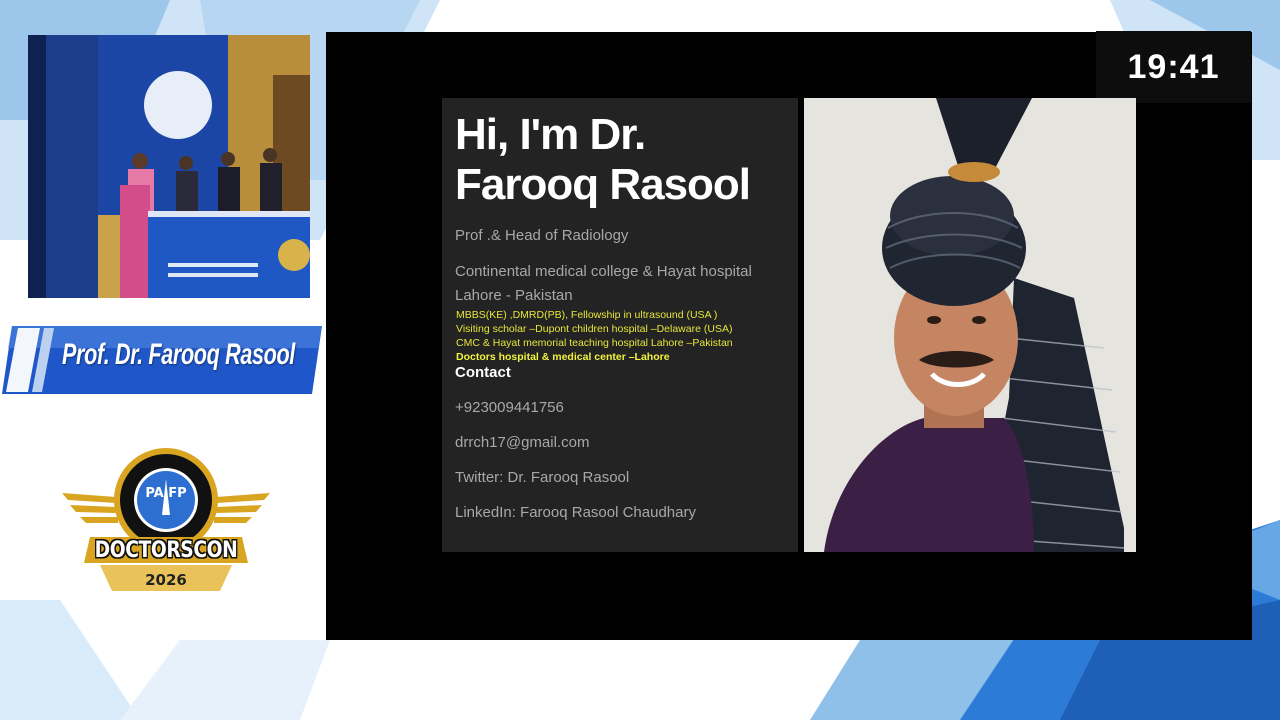  What do you see at coordinates (178, 354) in the screenshot?
I see `speaker-name: Prof. Dr. Farooq Rasool` at bounding box center [178, 354].